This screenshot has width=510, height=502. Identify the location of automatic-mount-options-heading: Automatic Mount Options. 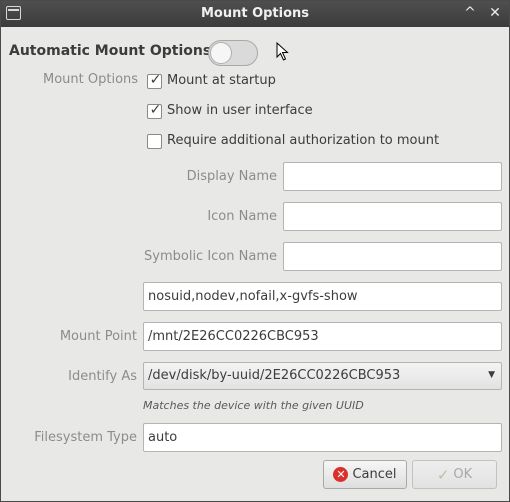
(110, 51).